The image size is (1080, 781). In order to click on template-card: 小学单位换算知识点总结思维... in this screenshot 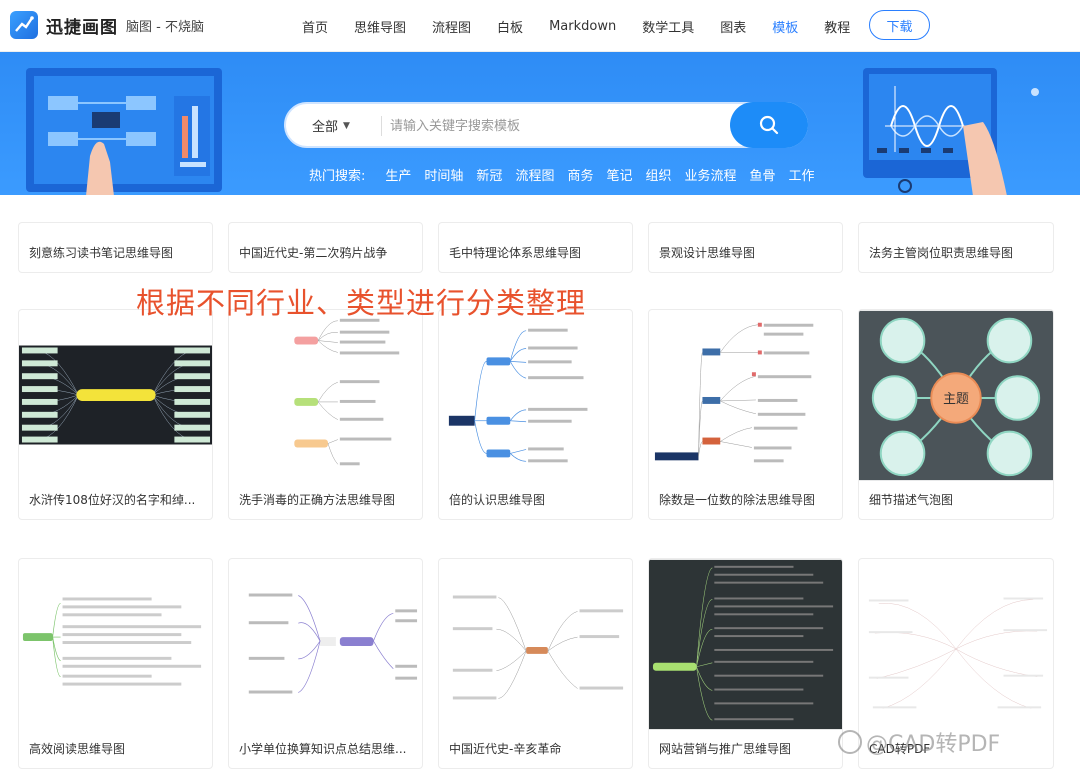, I will do `click(325, 663)`.